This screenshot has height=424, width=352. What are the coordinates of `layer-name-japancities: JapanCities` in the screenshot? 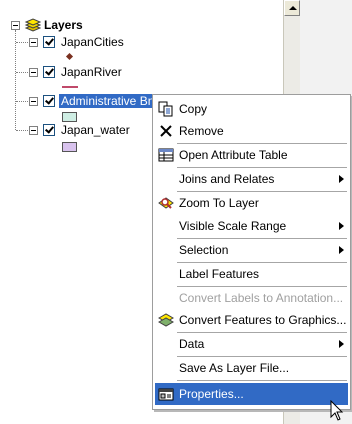 It's located at (92, 42).